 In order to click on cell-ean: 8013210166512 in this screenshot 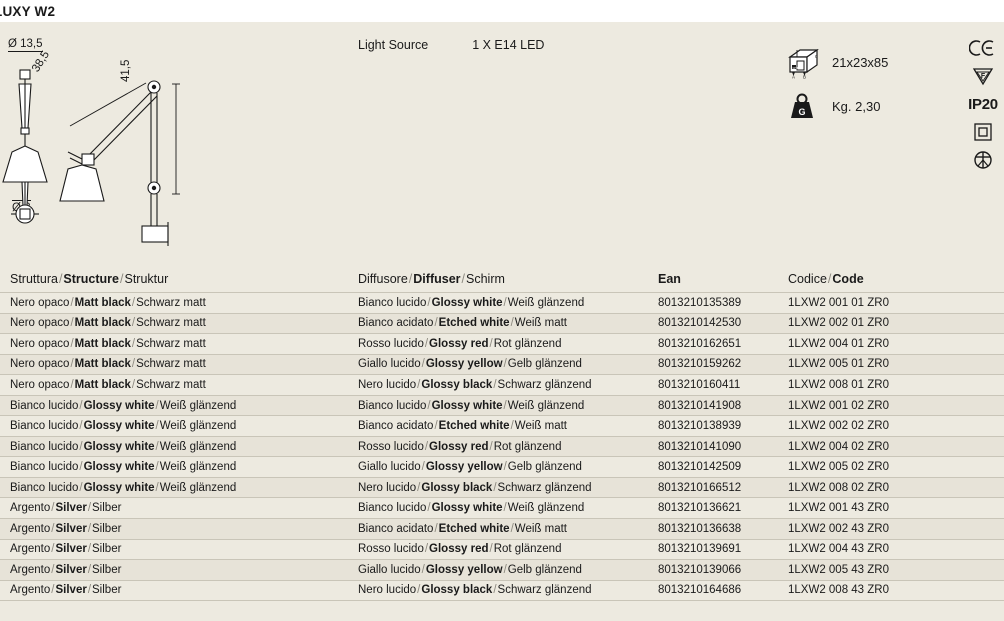, I will do `click(700, 487)`.